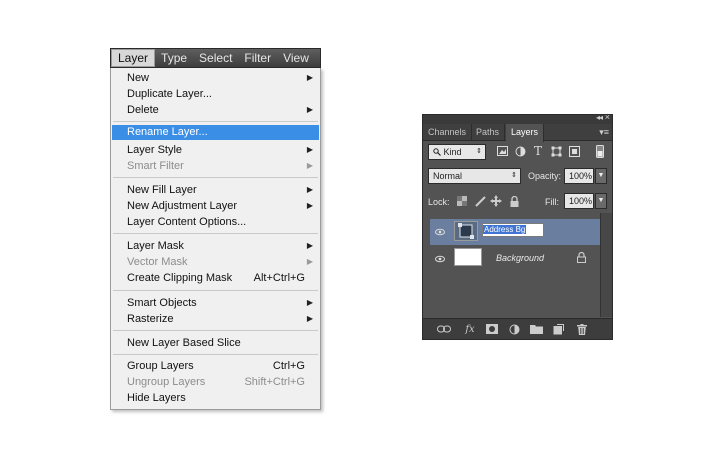 This screenshot has width=725, height=458. What do you see at coordinates (174, 58) in the screenshot?
I see `menu-type: Type` at bounding box center [174, 58].